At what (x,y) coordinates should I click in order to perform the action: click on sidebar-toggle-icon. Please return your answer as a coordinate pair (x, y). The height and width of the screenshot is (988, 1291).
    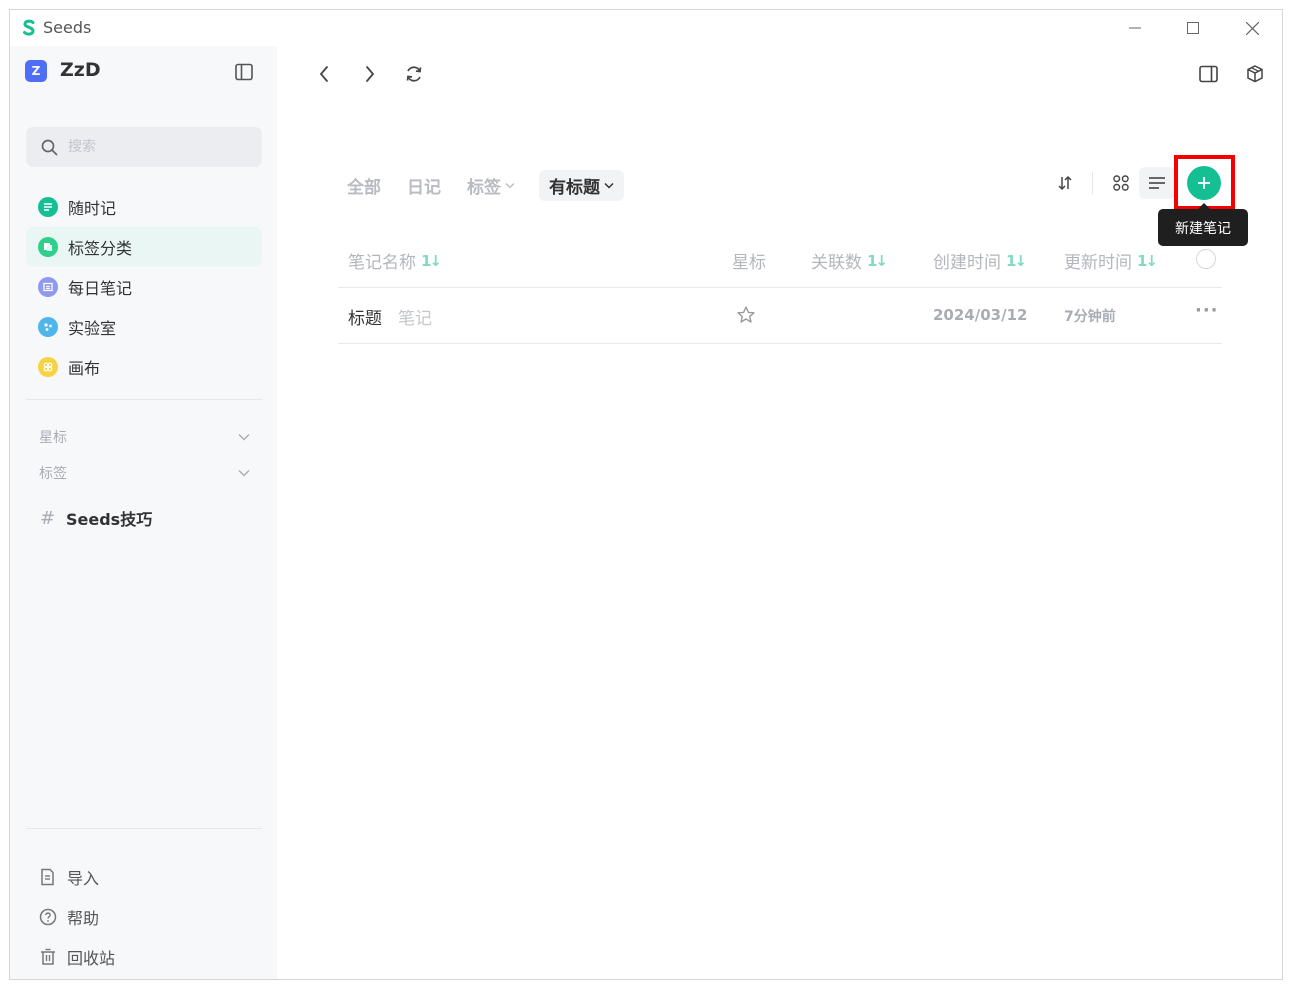
    Looking at the image, I should click on (244, 72).